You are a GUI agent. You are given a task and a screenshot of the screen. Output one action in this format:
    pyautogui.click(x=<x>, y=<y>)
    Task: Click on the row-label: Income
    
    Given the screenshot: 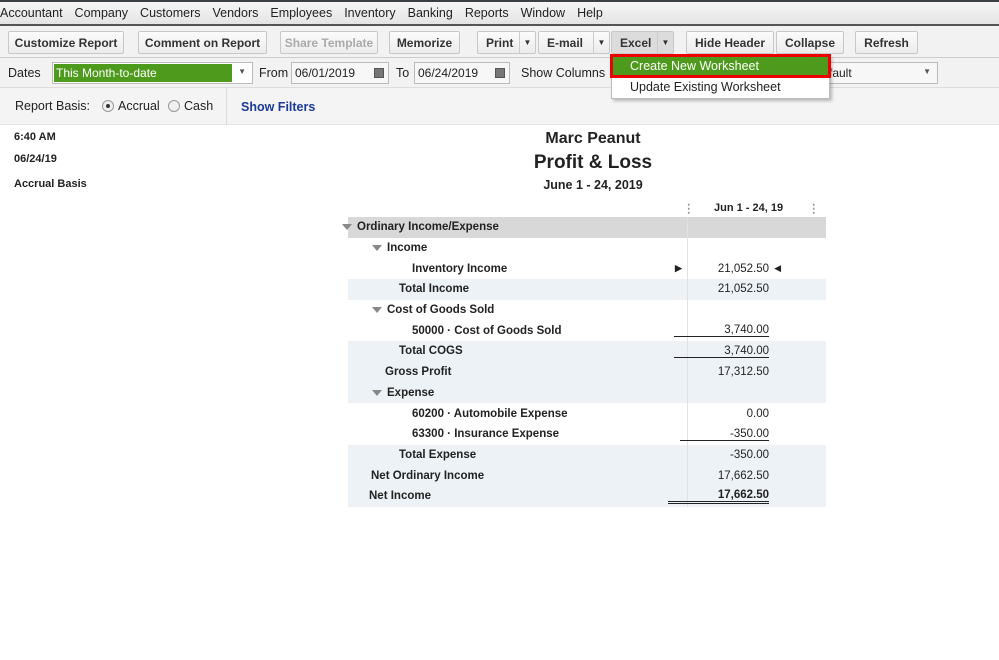 What is the action you would take?
    pyautogui.click(x=407, y=248)
    